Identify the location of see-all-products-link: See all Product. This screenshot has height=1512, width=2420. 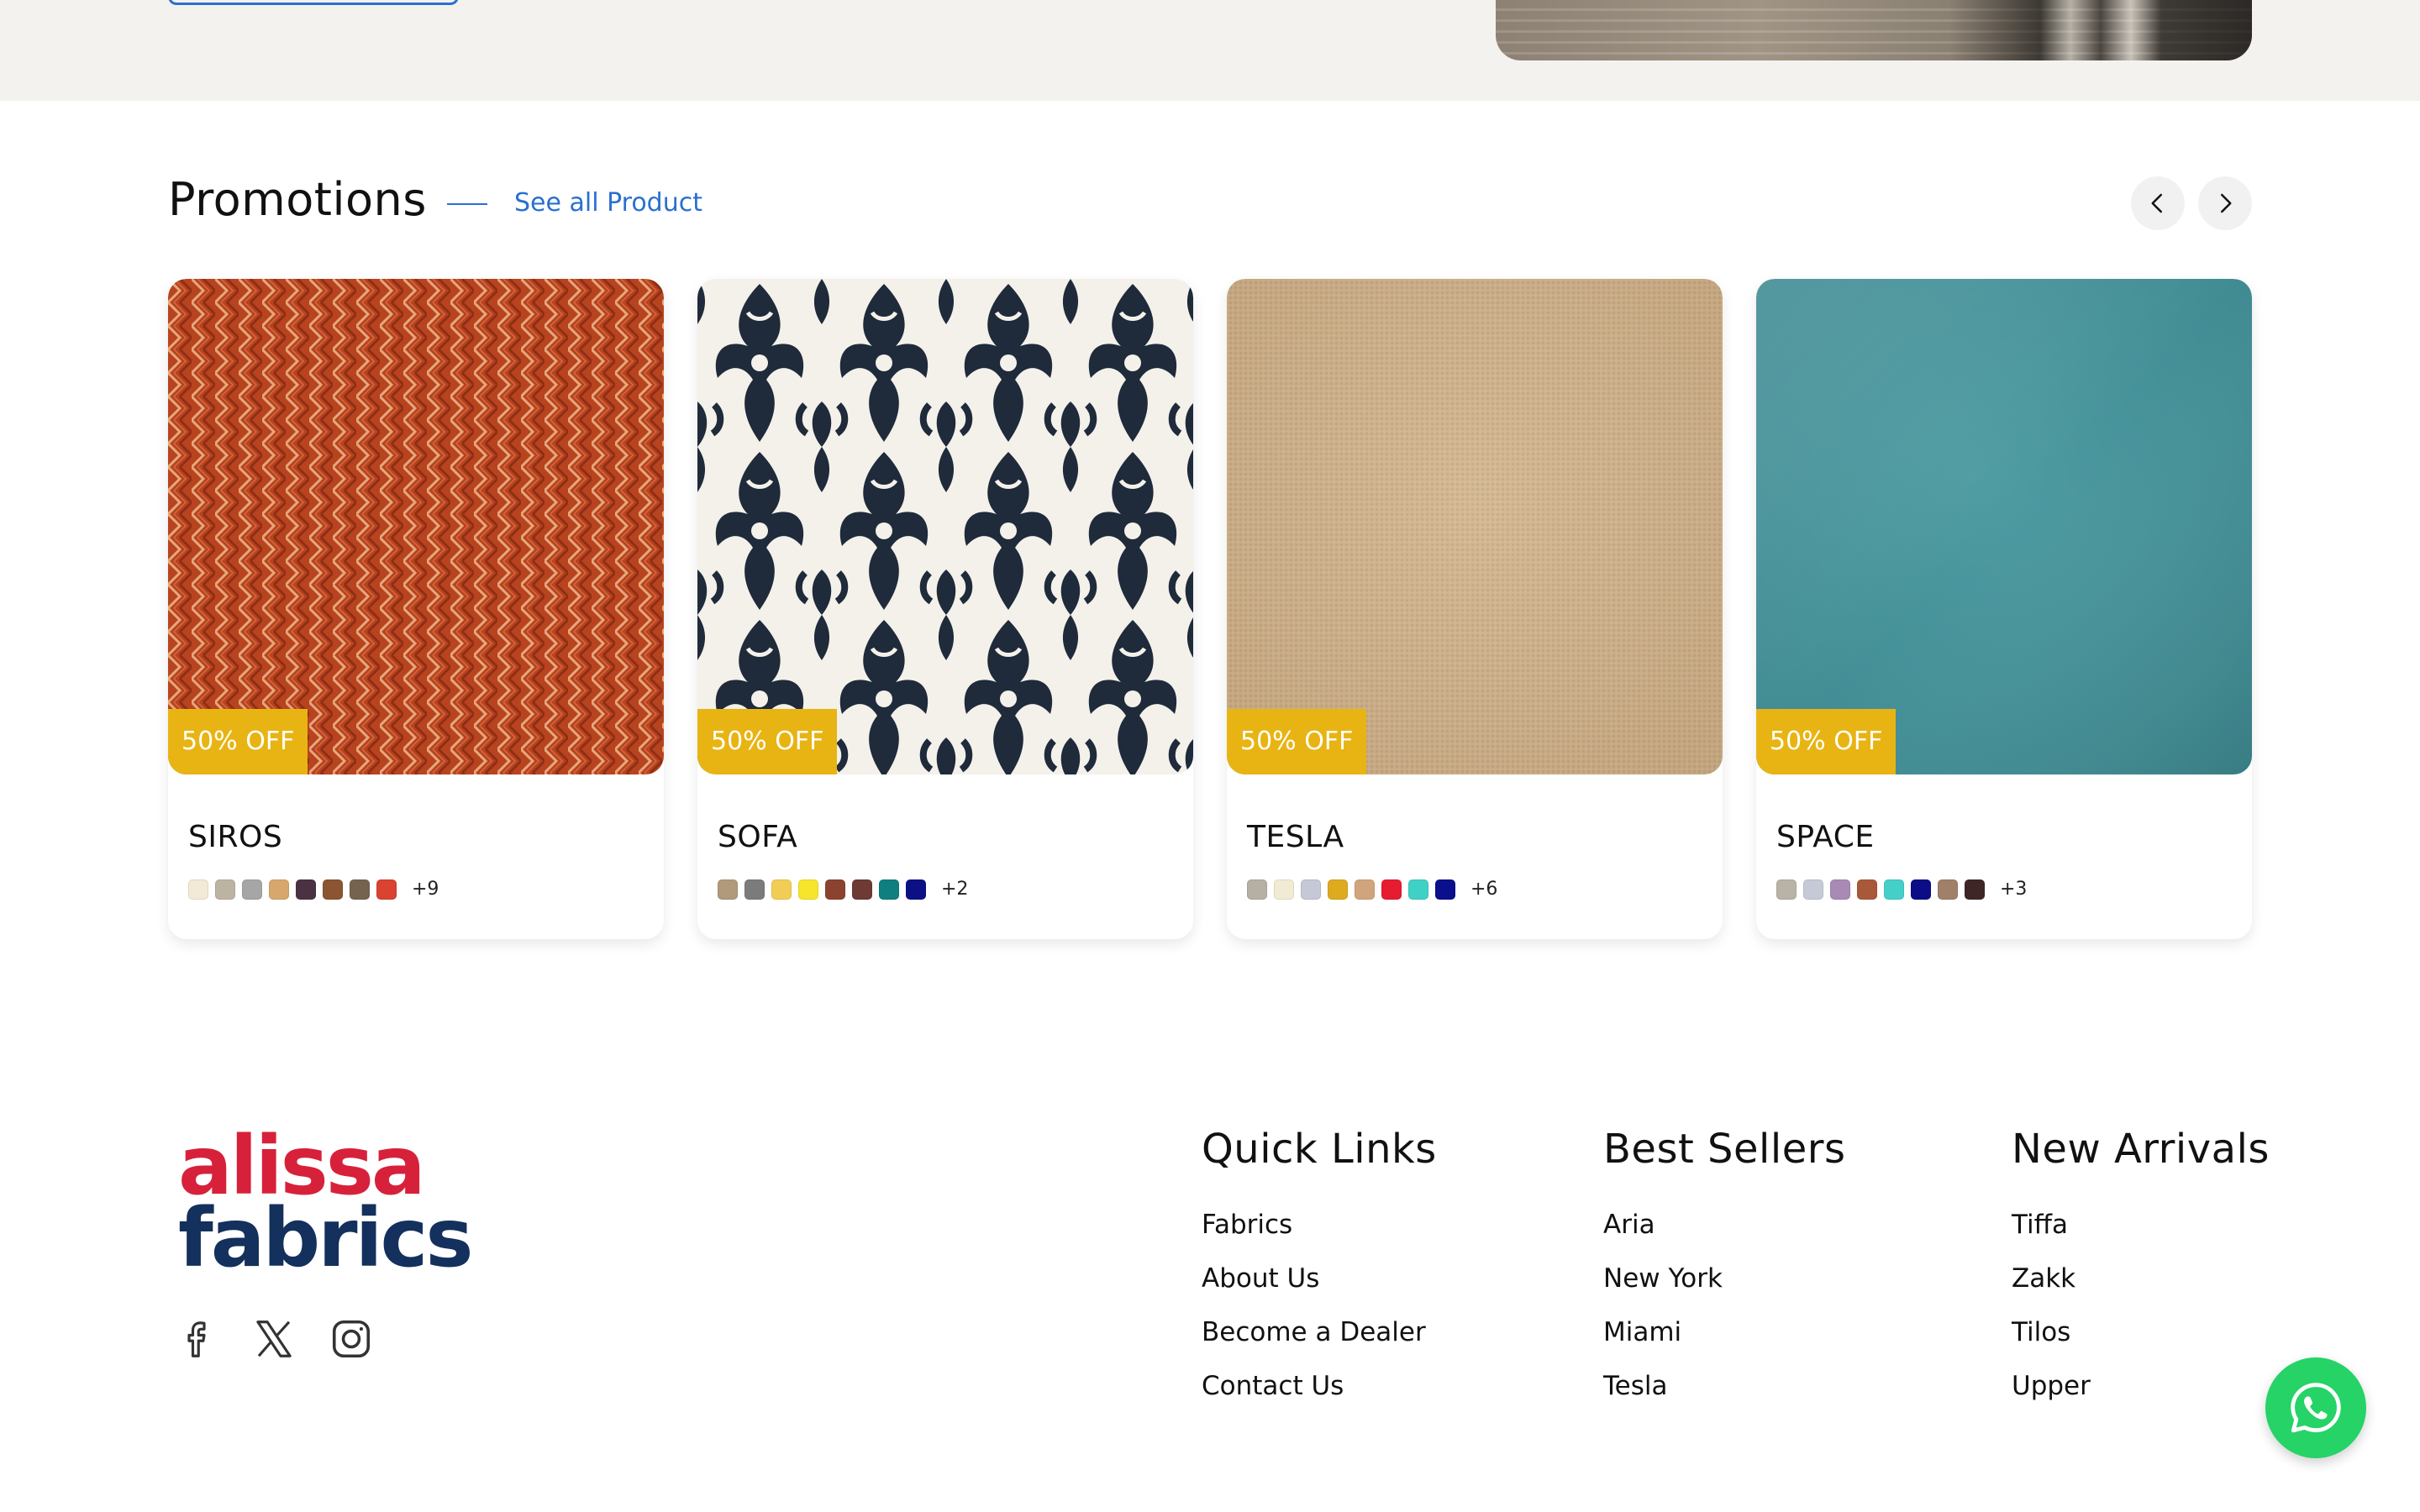
(608, 203).